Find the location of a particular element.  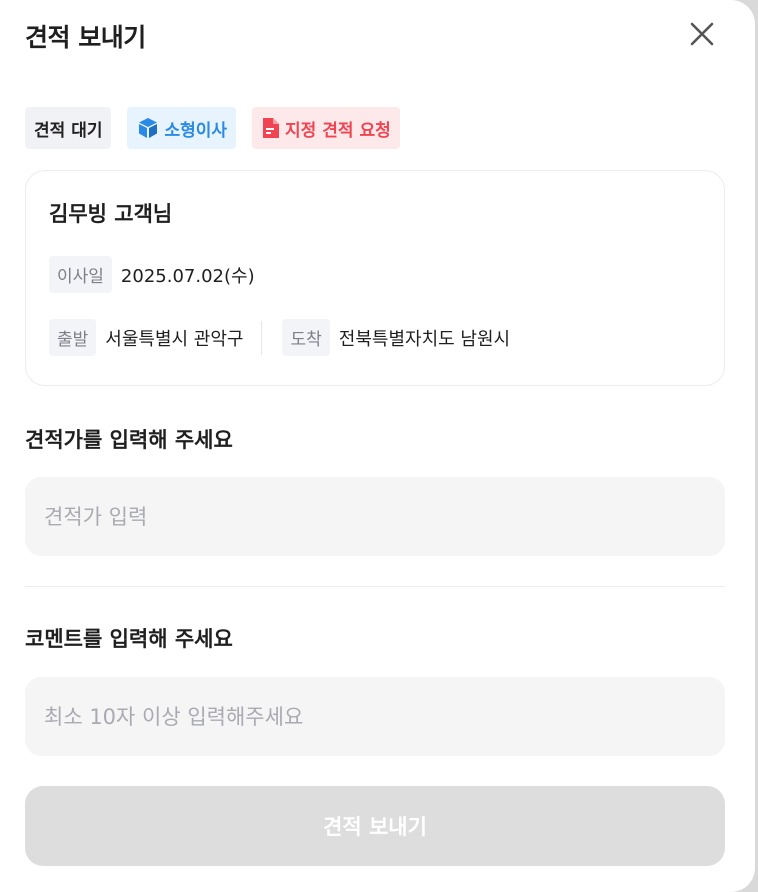

route-row: 출발 서울특별시 관악구 도착 전북특별자치도 남원시 is located at coordinates (279, 337).